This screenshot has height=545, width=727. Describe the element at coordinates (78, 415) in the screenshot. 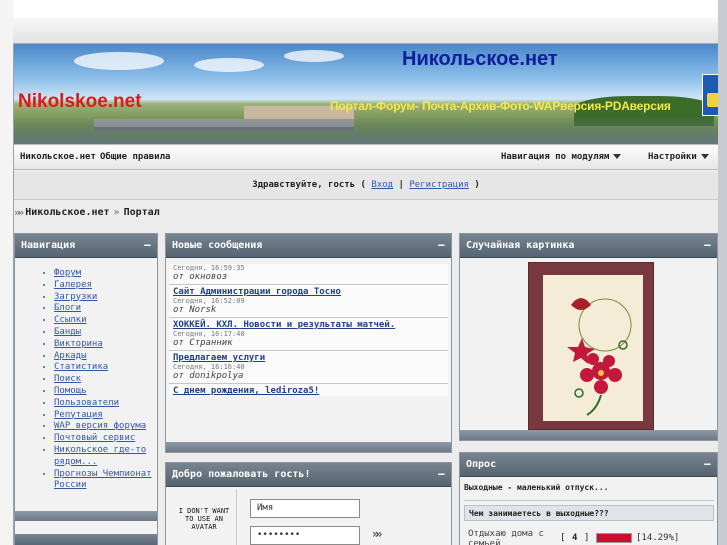

I see `nav-item-link: Репутация` at that location.